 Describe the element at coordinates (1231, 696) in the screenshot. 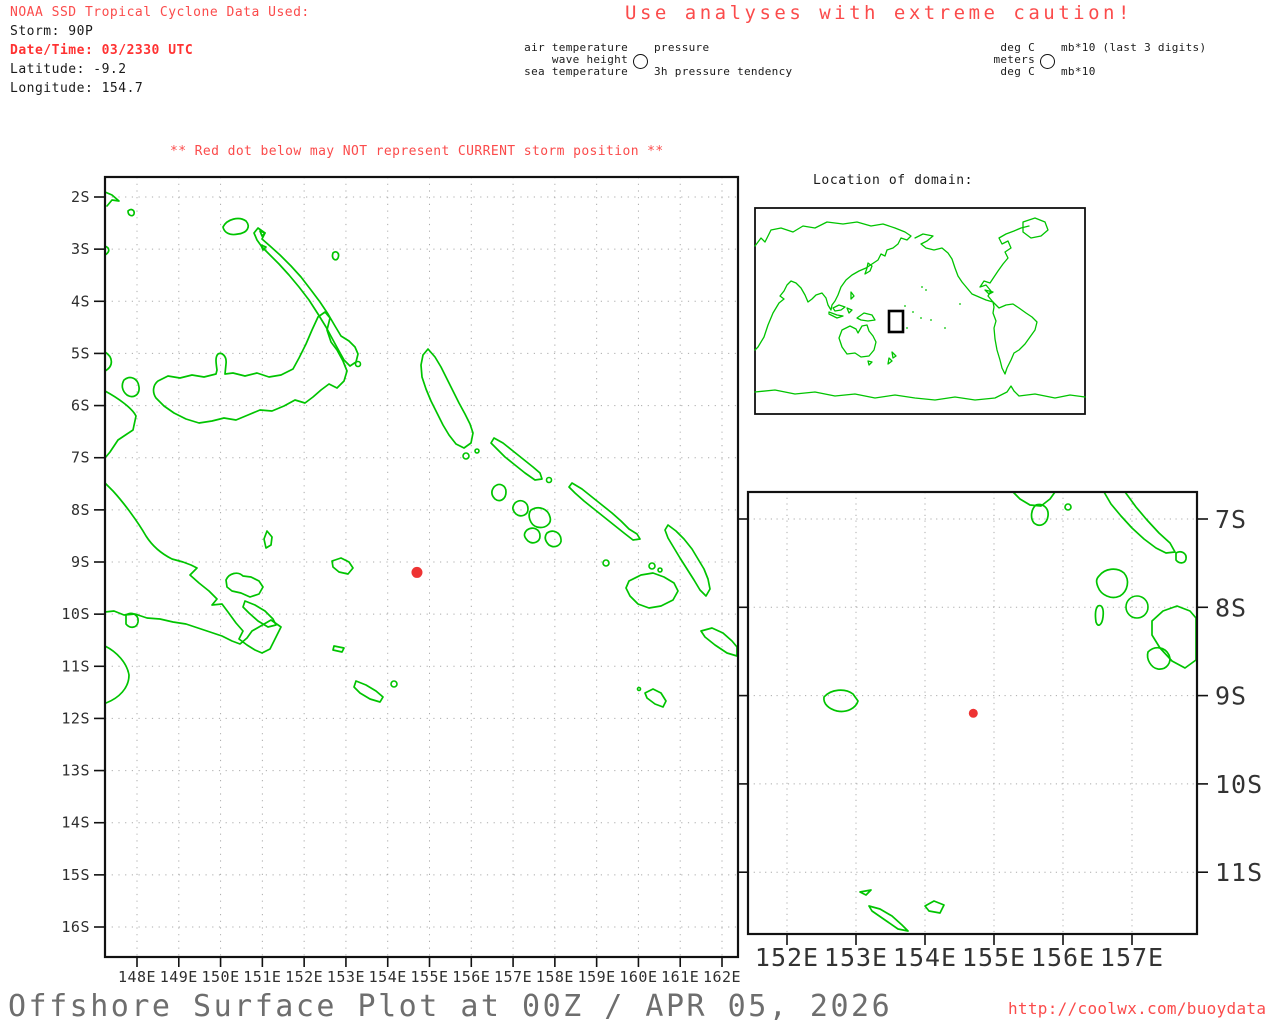

I see `zoom-lat-tick-label: 9S` at that location.